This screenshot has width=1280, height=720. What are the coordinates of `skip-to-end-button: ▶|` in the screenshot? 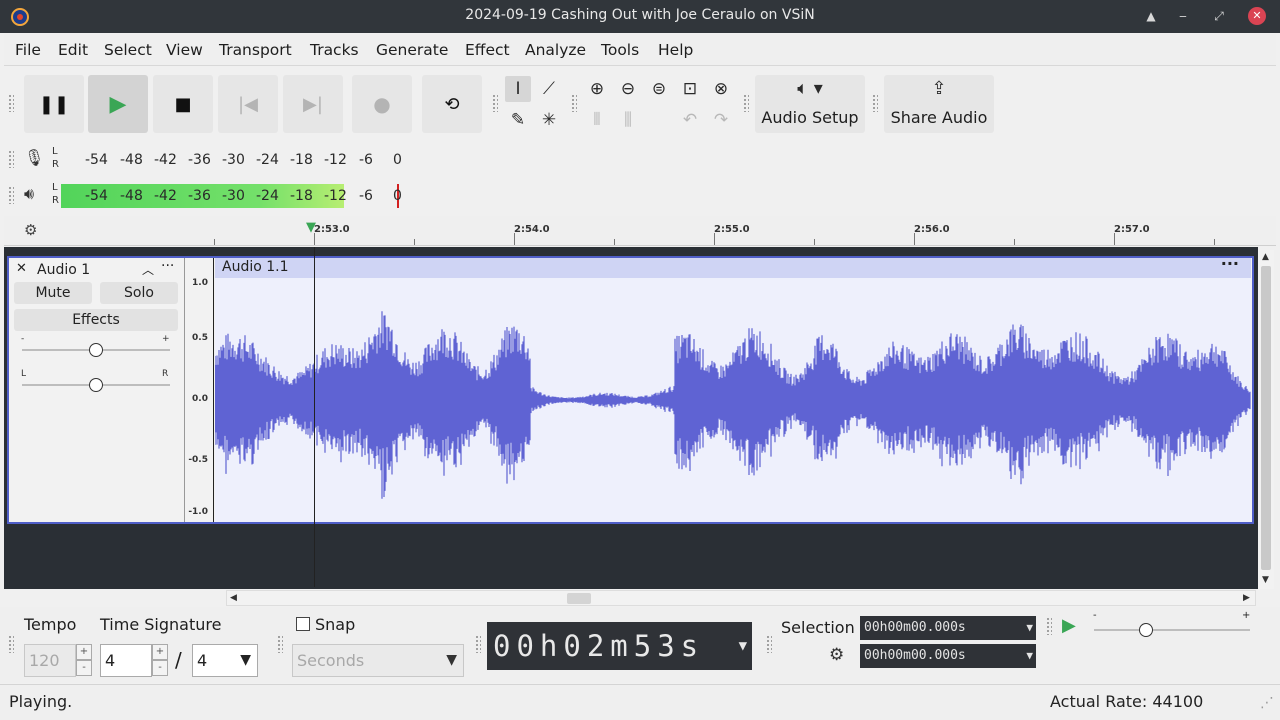 It's located at (313, 104).